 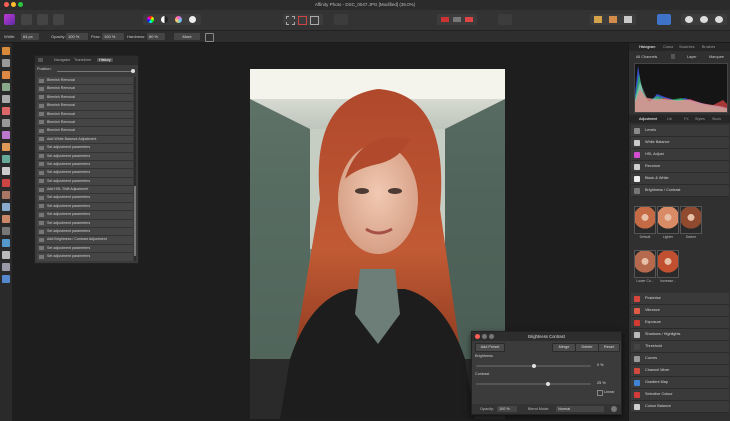 What do you see at coordinates (490, 347) in the screenshot?
I see `add-preset-button: Add Preset` at bounding box center [490, 347].